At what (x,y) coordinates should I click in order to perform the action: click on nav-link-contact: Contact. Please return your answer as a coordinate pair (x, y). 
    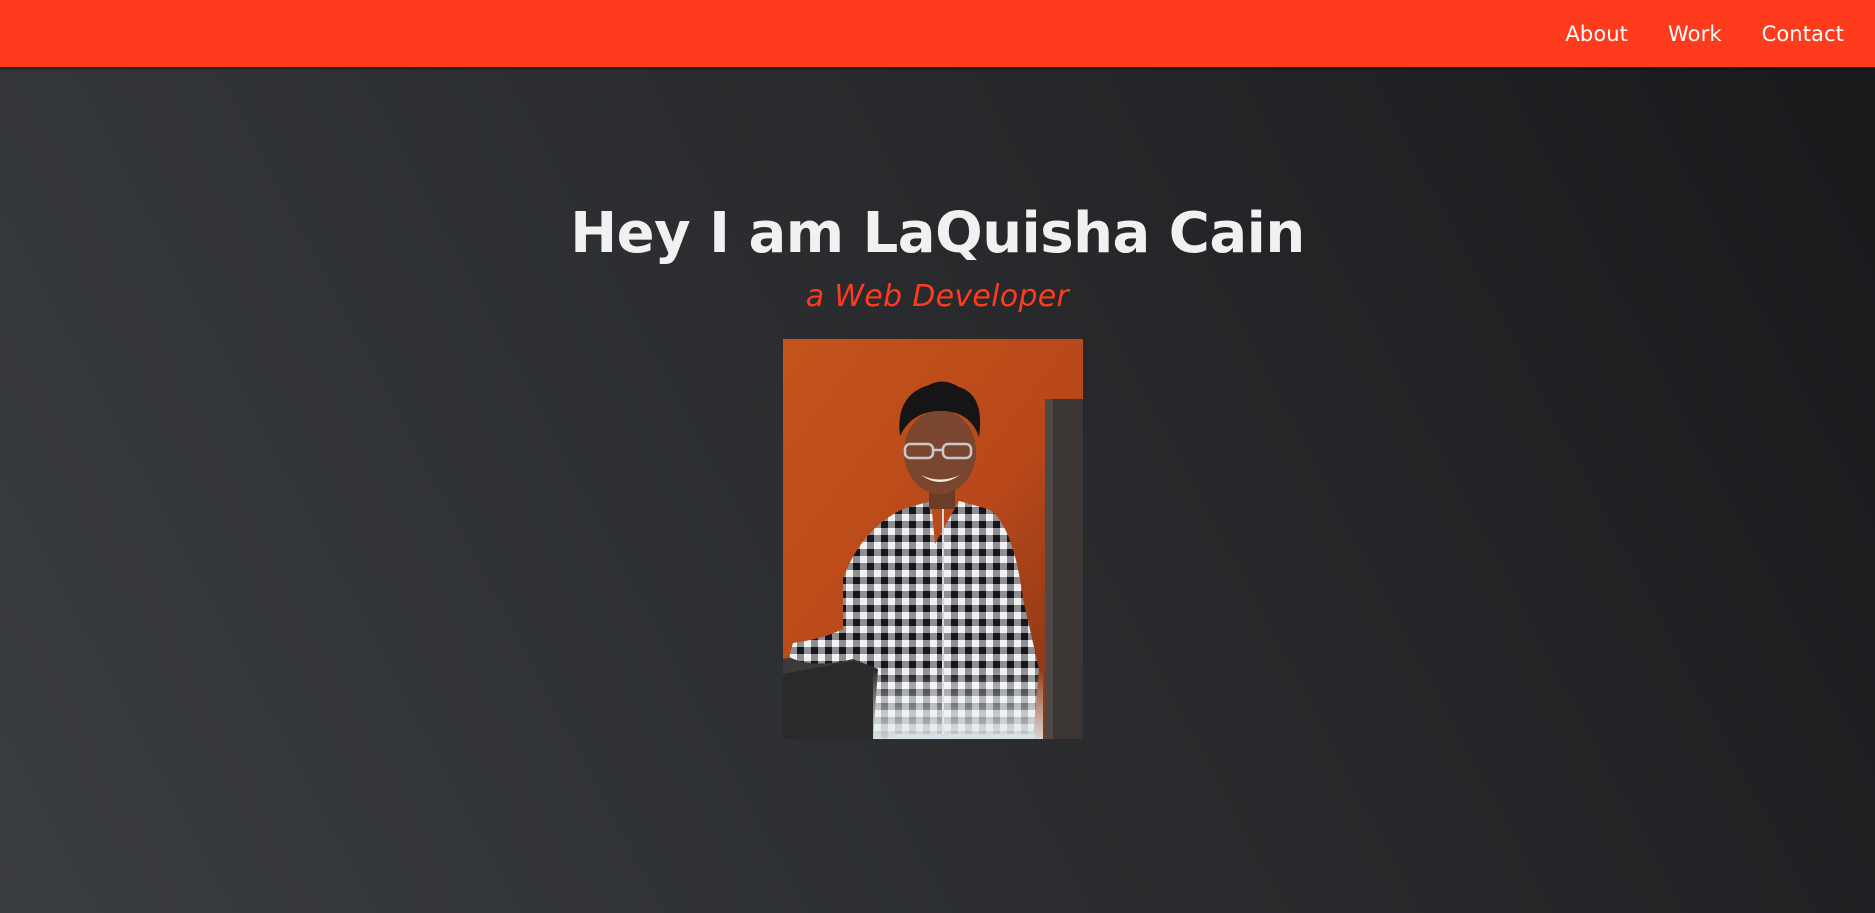
    Looking at the image, I should click on (1803, 34).